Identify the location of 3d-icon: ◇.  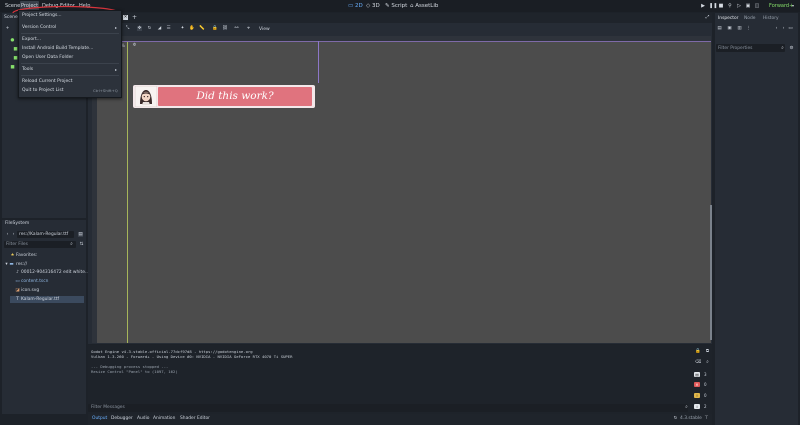
(368, 6).